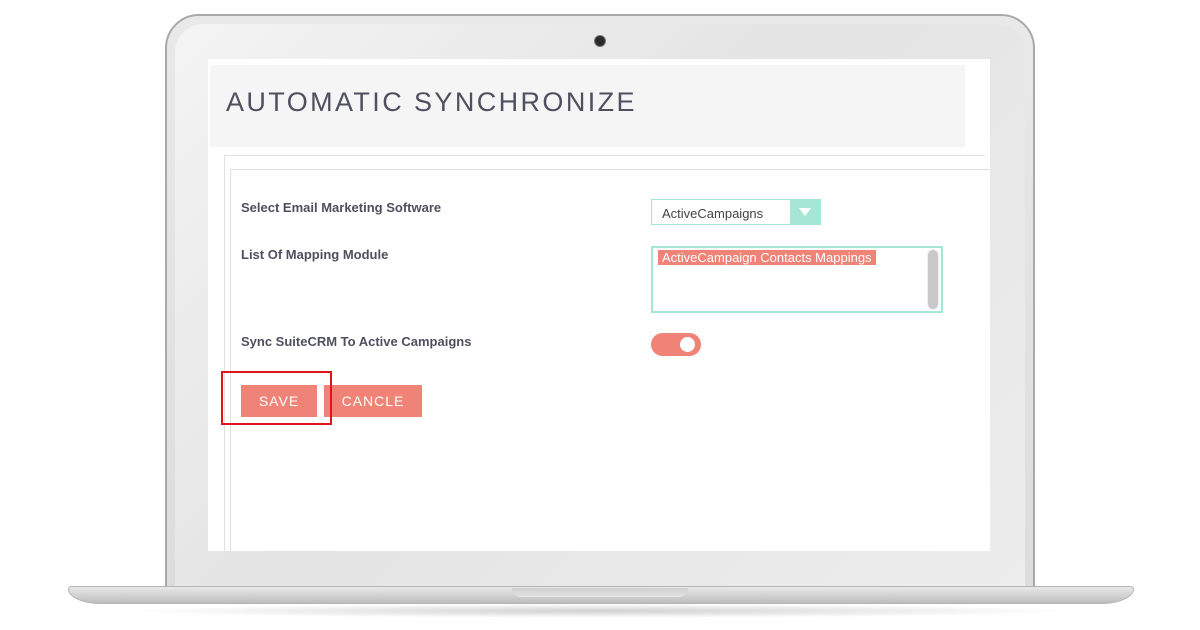 This screenshot has width=1200, height=630. I want to click on laptop-shadow, so click(600, 611).